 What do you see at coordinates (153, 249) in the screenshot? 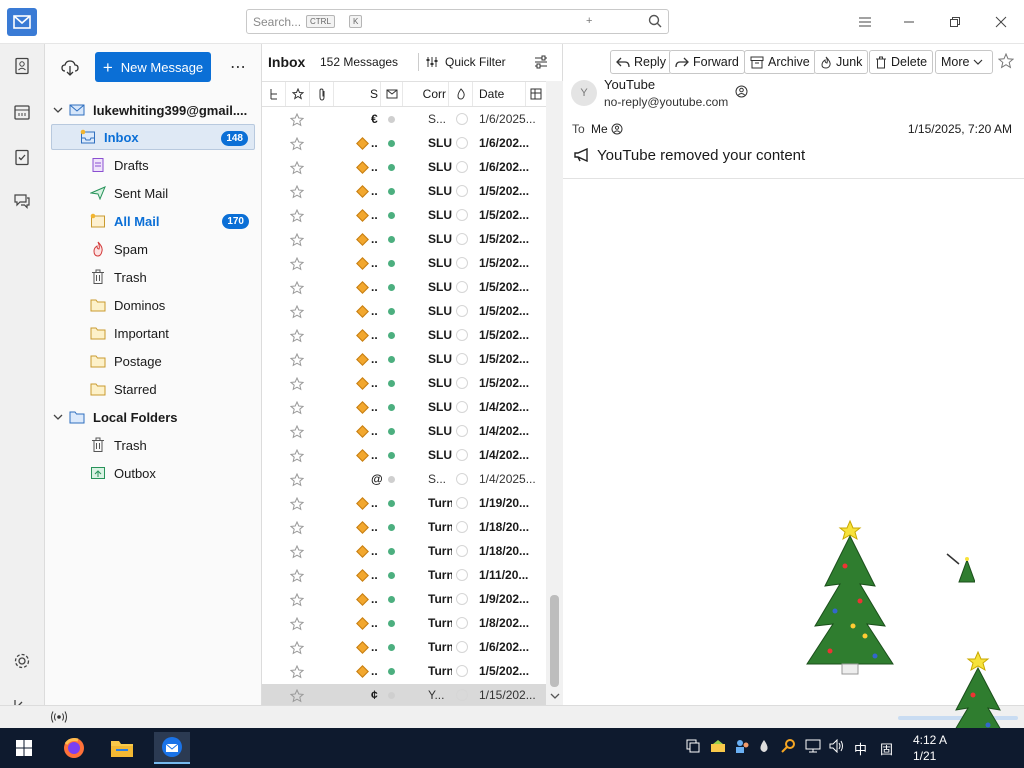
I see `folder-spam: Spam` at bounding box center [153, 249].